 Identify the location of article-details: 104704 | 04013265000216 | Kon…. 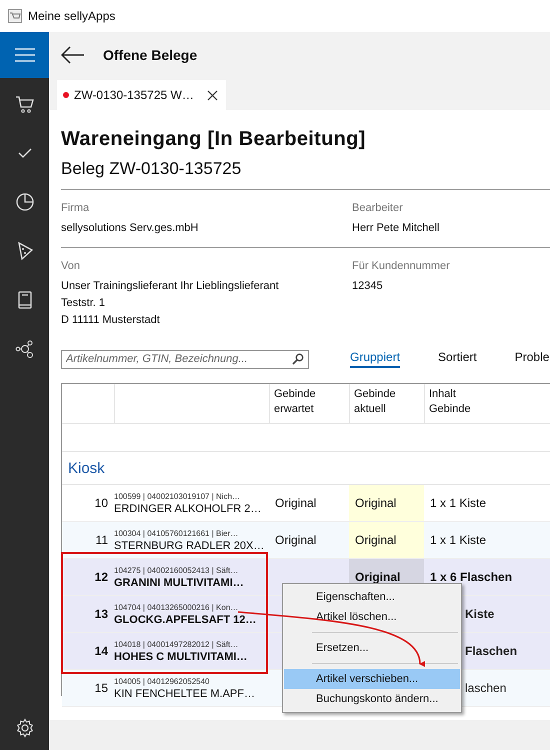
(176, 607).